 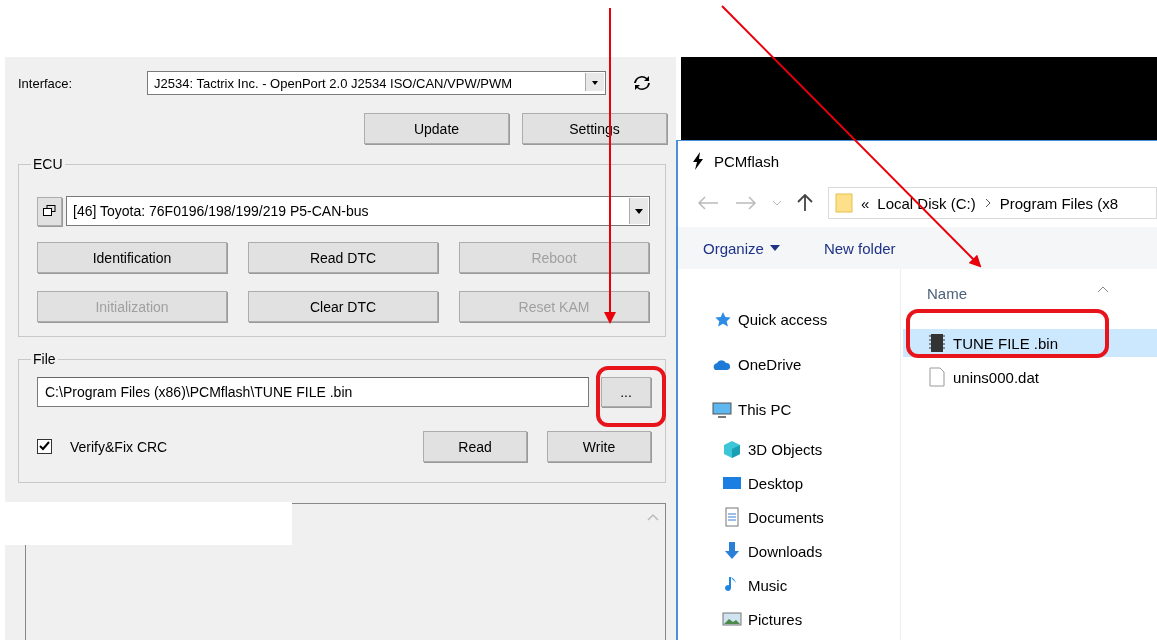 I want to click on verify-checkbox, so click(x=44, y=446).